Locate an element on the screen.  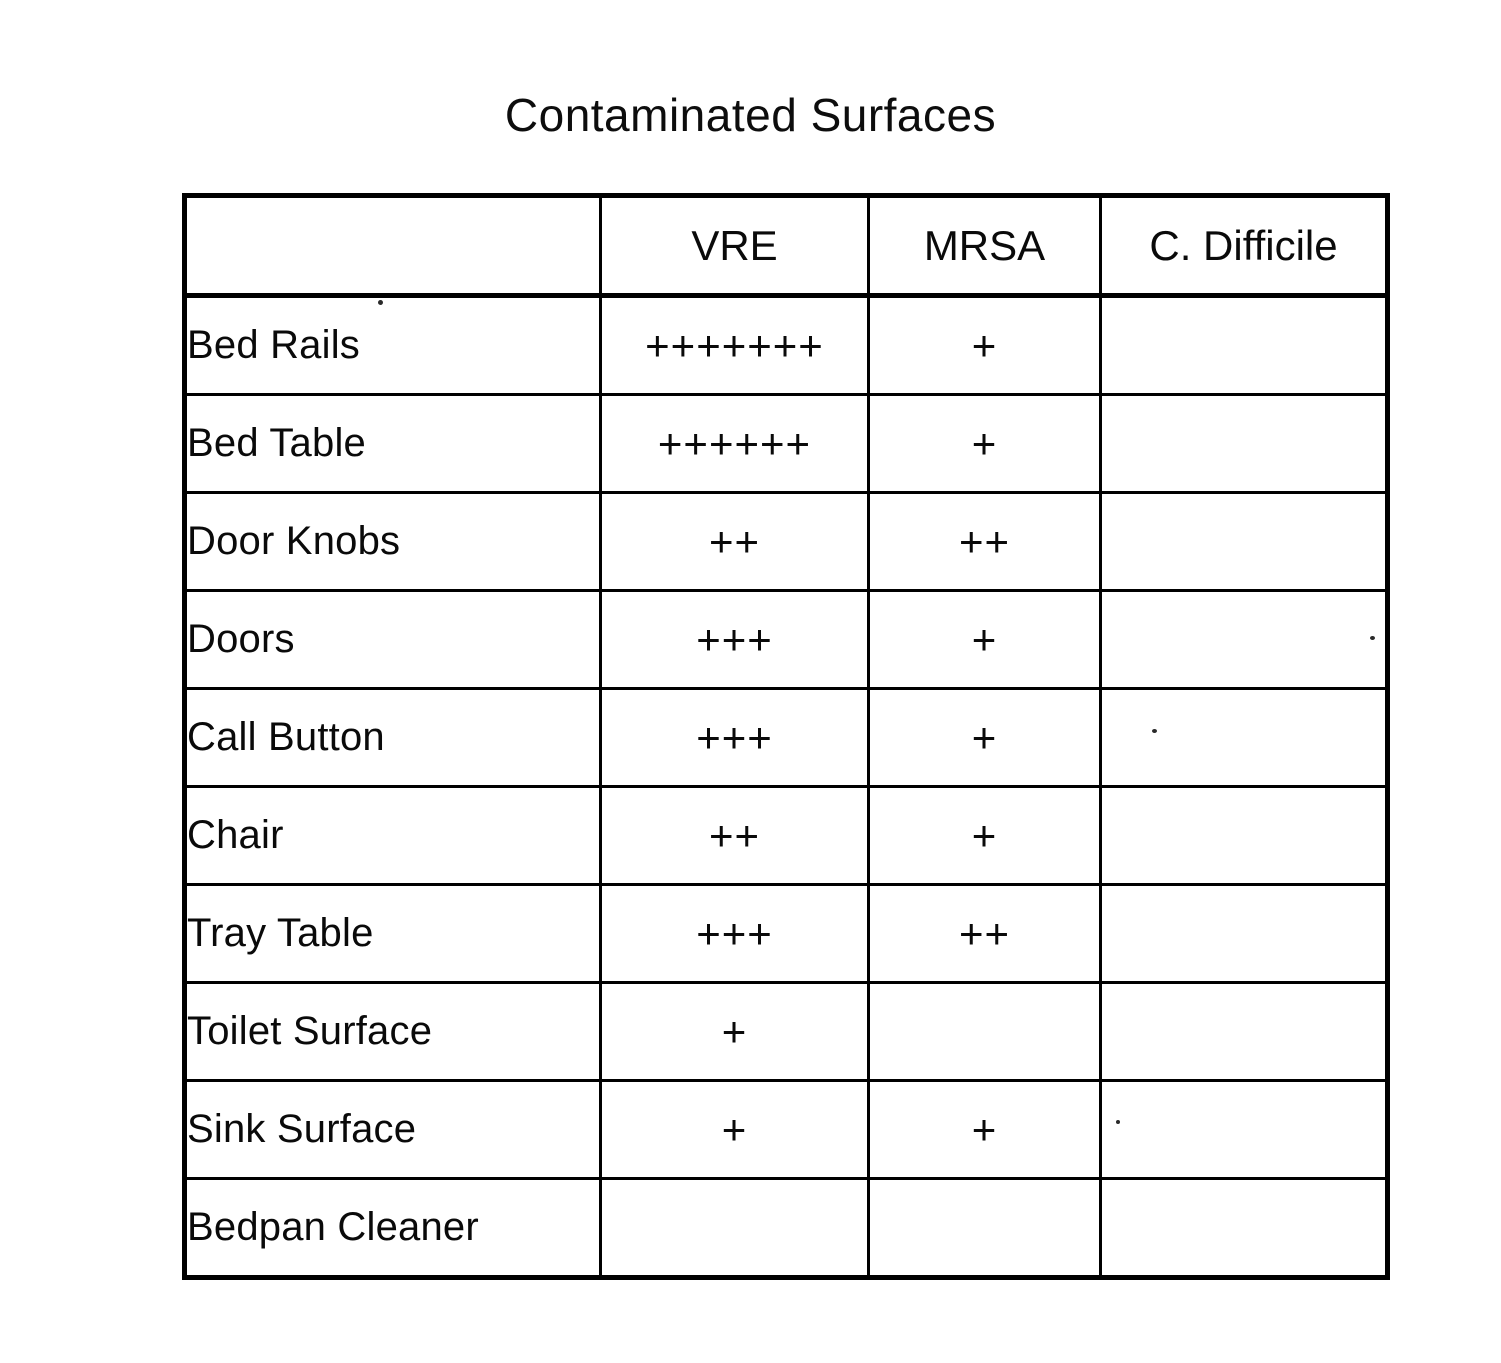
column-header-vre: VRE is located at coordinates (734, 246).